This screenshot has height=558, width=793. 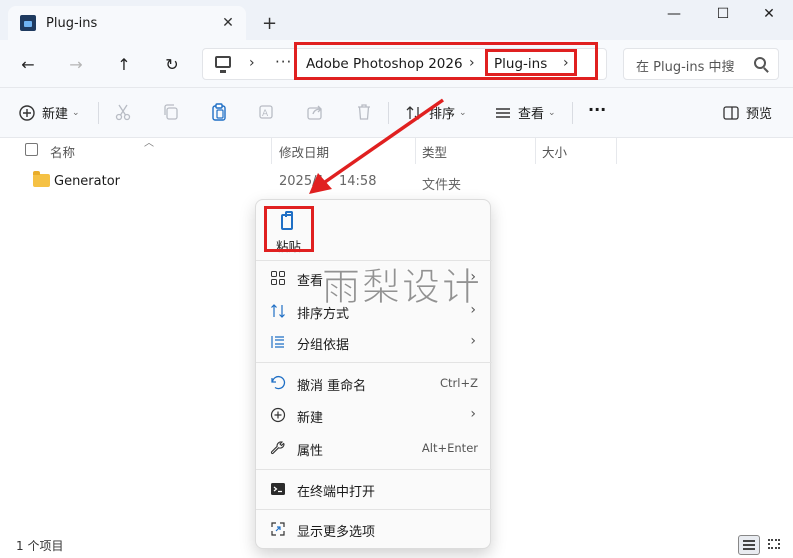 I want to click on item-count: 1 个项目, so click(x=40, y=546).